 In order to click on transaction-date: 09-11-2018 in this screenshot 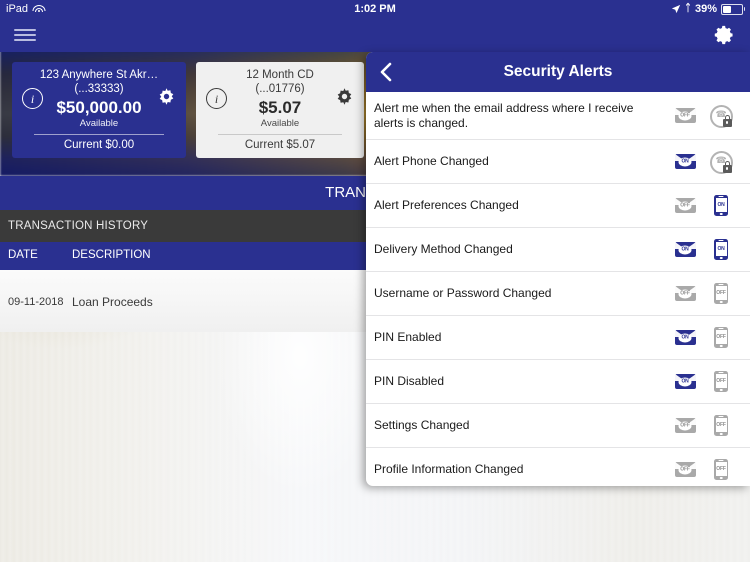, I will do `click(36, 302)`.